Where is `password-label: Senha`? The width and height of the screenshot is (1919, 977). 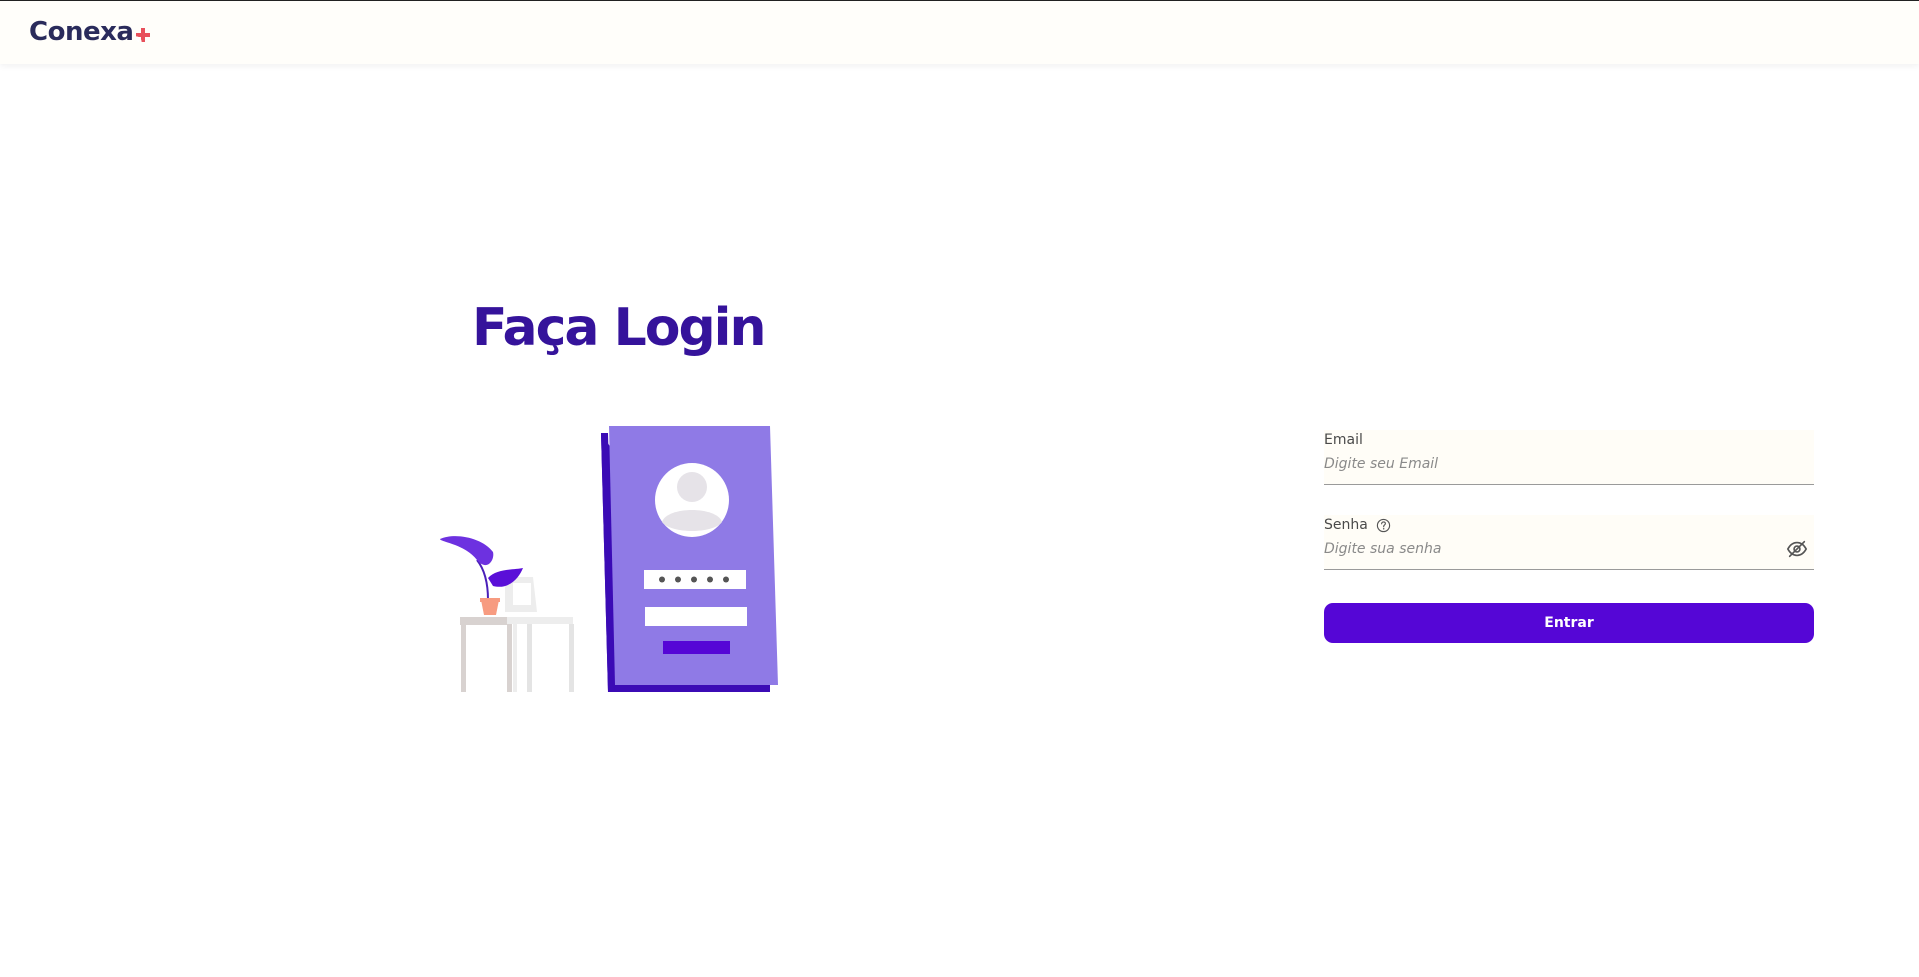
password-label: Senha is located at coordinates (1357, 525).